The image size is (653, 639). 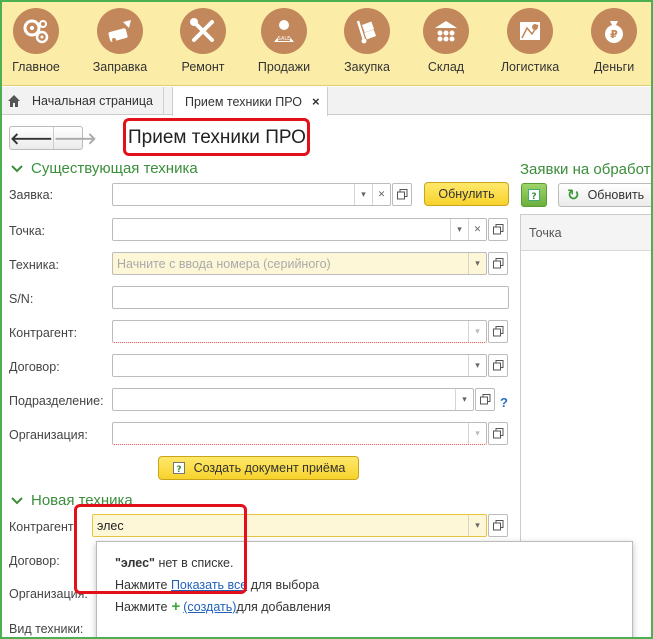 I want to click on tab-equipment-intake: Прием техники ПРО ×, so click(x=250, y=101).